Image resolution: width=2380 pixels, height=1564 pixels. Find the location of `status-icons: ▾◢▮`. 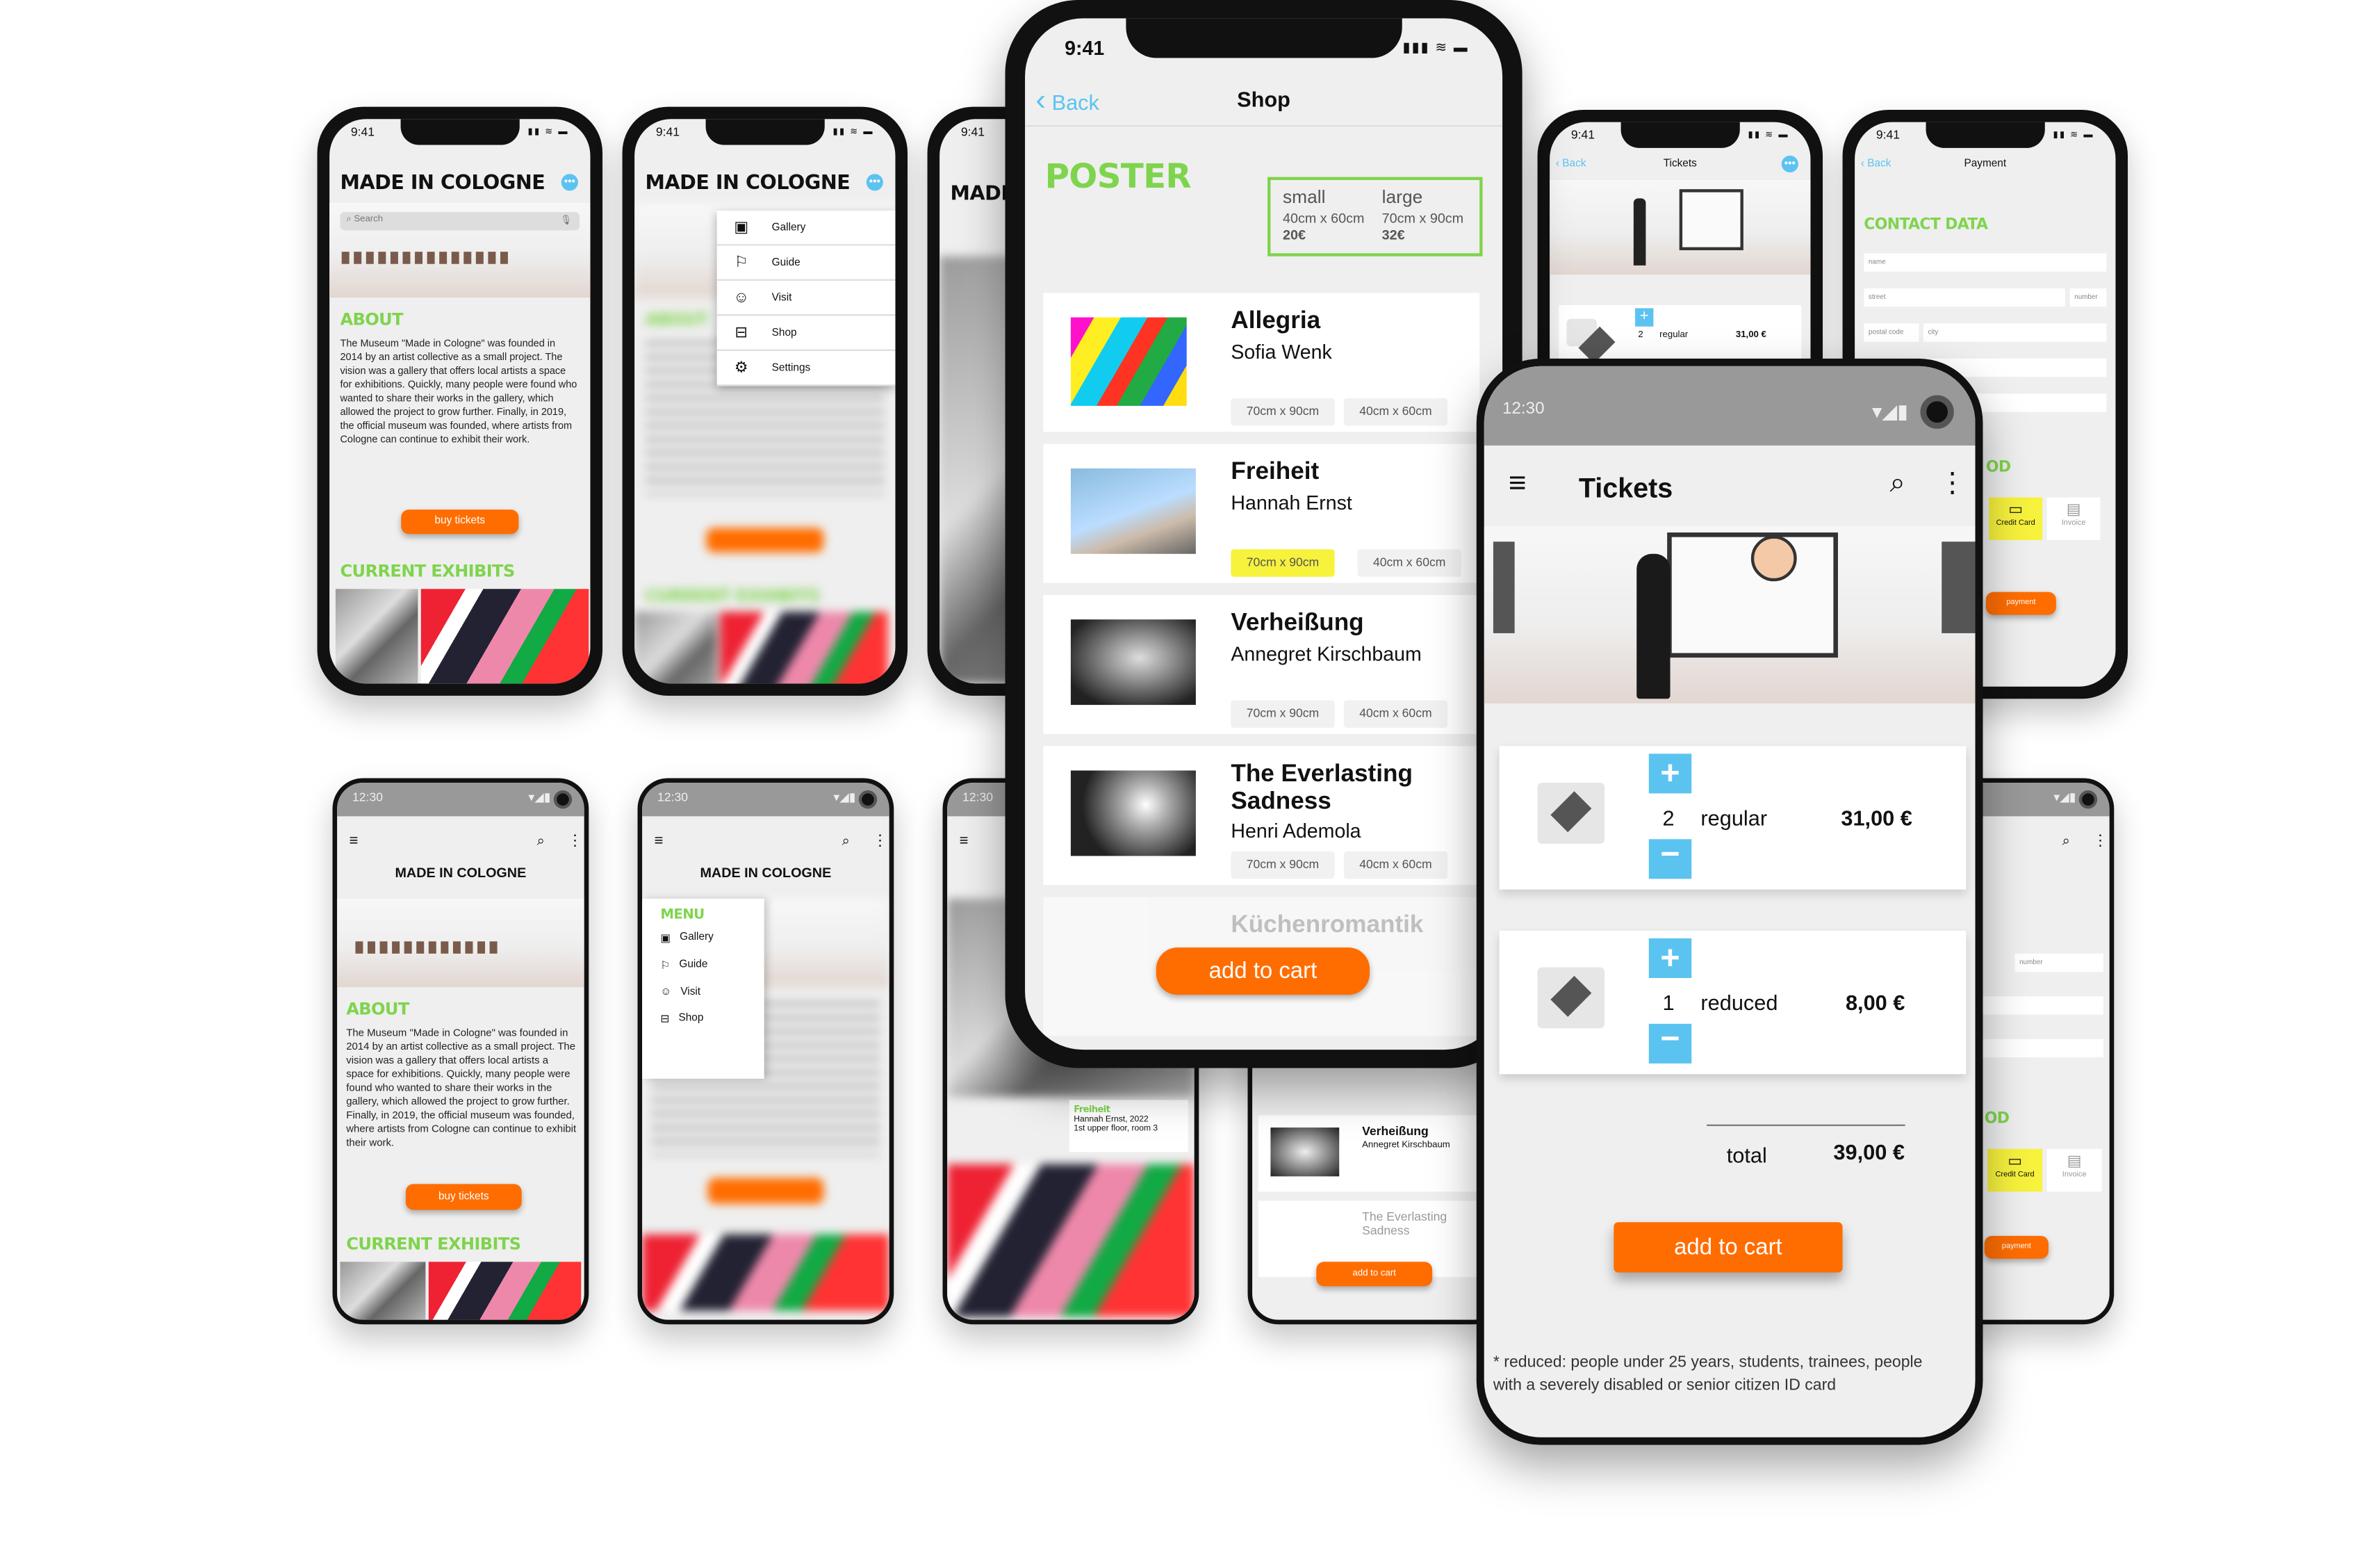

status-icons: ▾◢▮ is located at coordinates (539, 797).